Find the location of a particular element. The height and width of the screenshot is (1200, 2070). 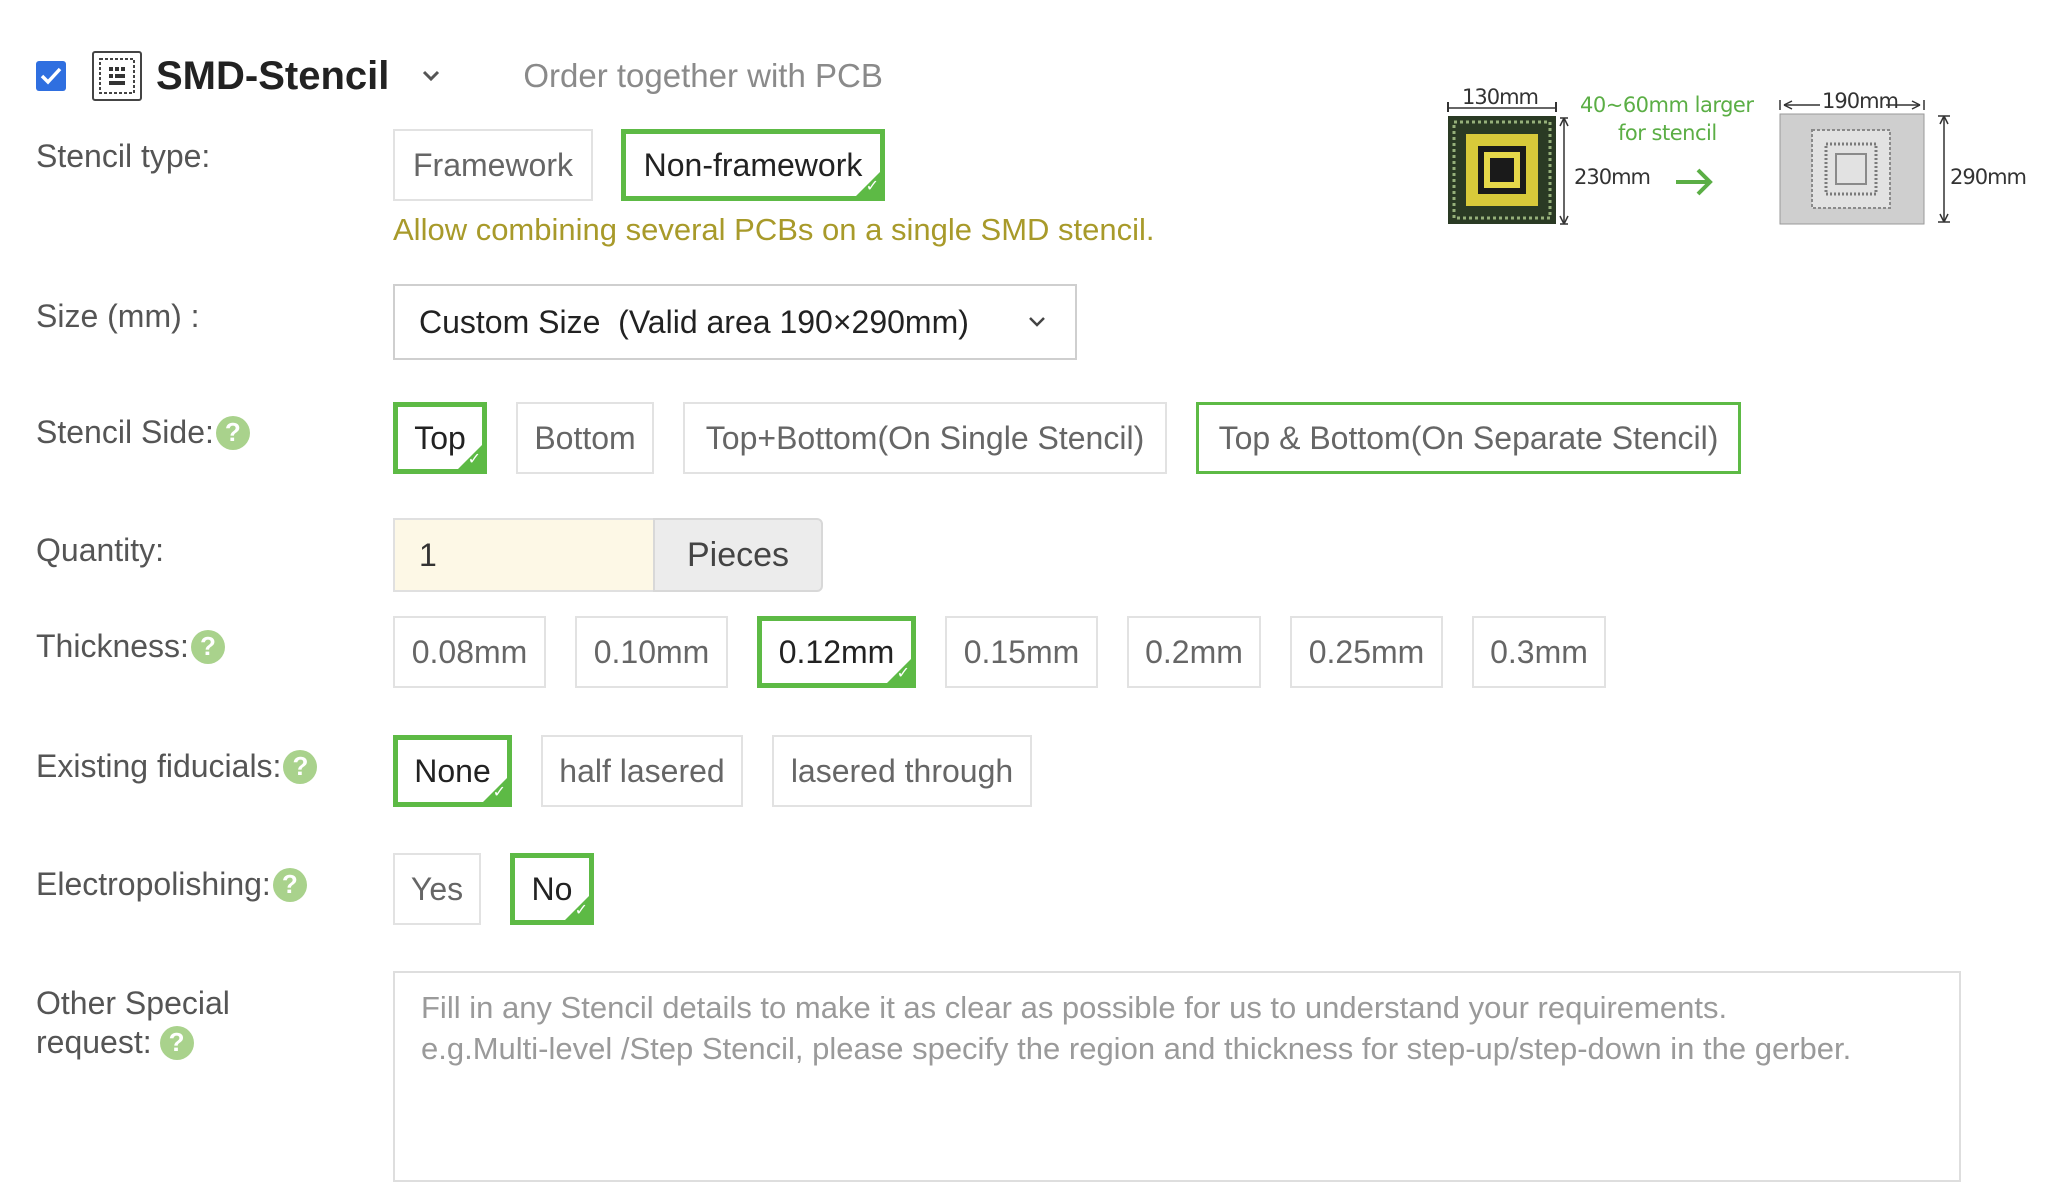

option-label: 0.25mm is located at coordinates (1366, 651).